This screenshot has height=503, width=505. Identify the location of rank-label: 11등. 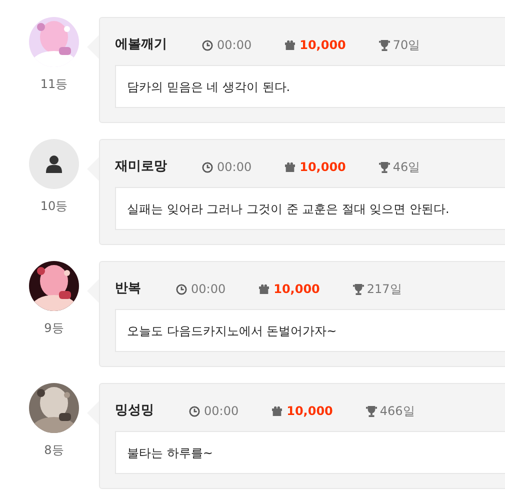
(54, 84).